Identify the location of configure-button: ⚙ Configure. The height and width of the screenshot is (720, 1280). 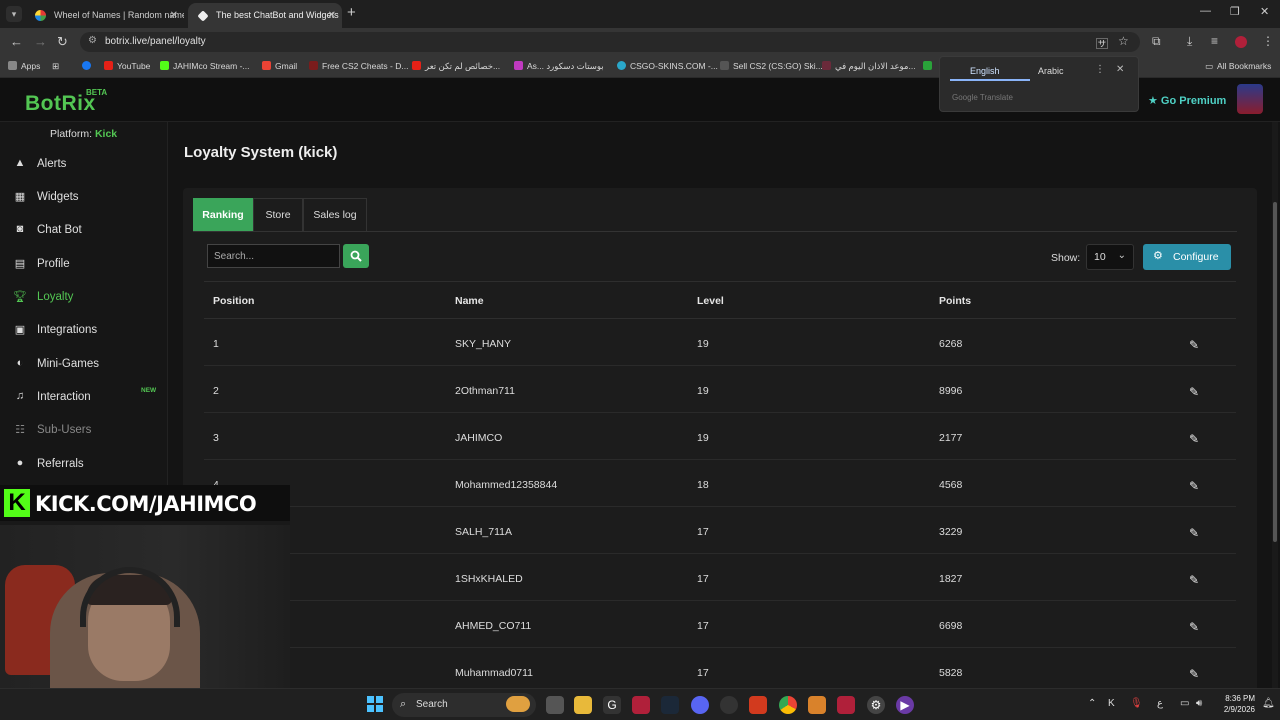
(1187, 257).